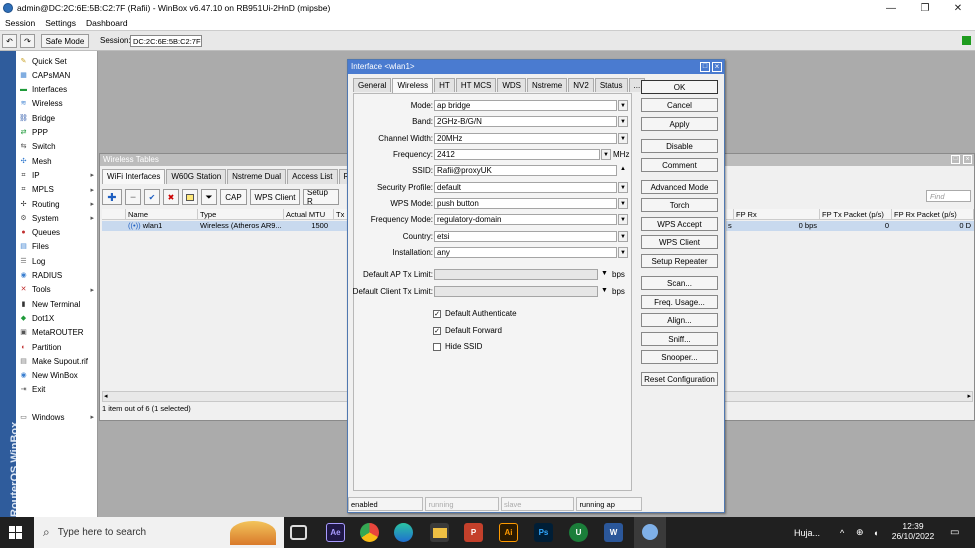  I want to click on tab-ht-mcs: HT MCS, so click(476, 85).